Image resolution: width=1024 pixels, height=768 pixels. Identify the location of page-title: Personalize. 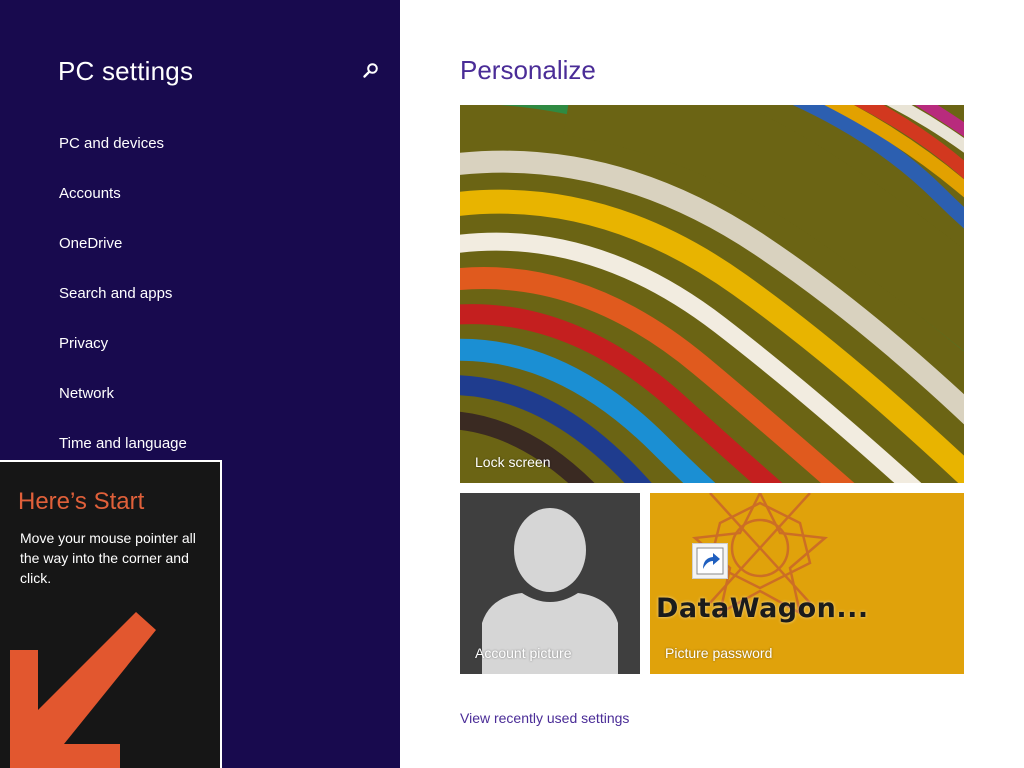
(528, 70).